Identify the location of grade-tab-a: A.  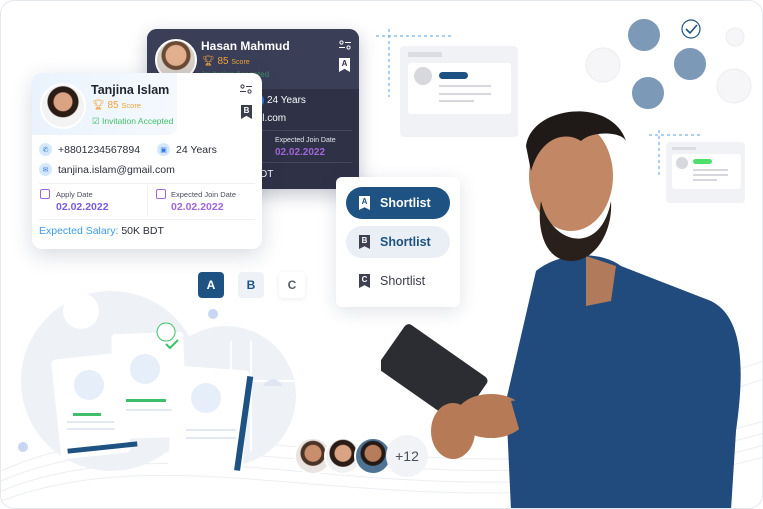
(211, 285).